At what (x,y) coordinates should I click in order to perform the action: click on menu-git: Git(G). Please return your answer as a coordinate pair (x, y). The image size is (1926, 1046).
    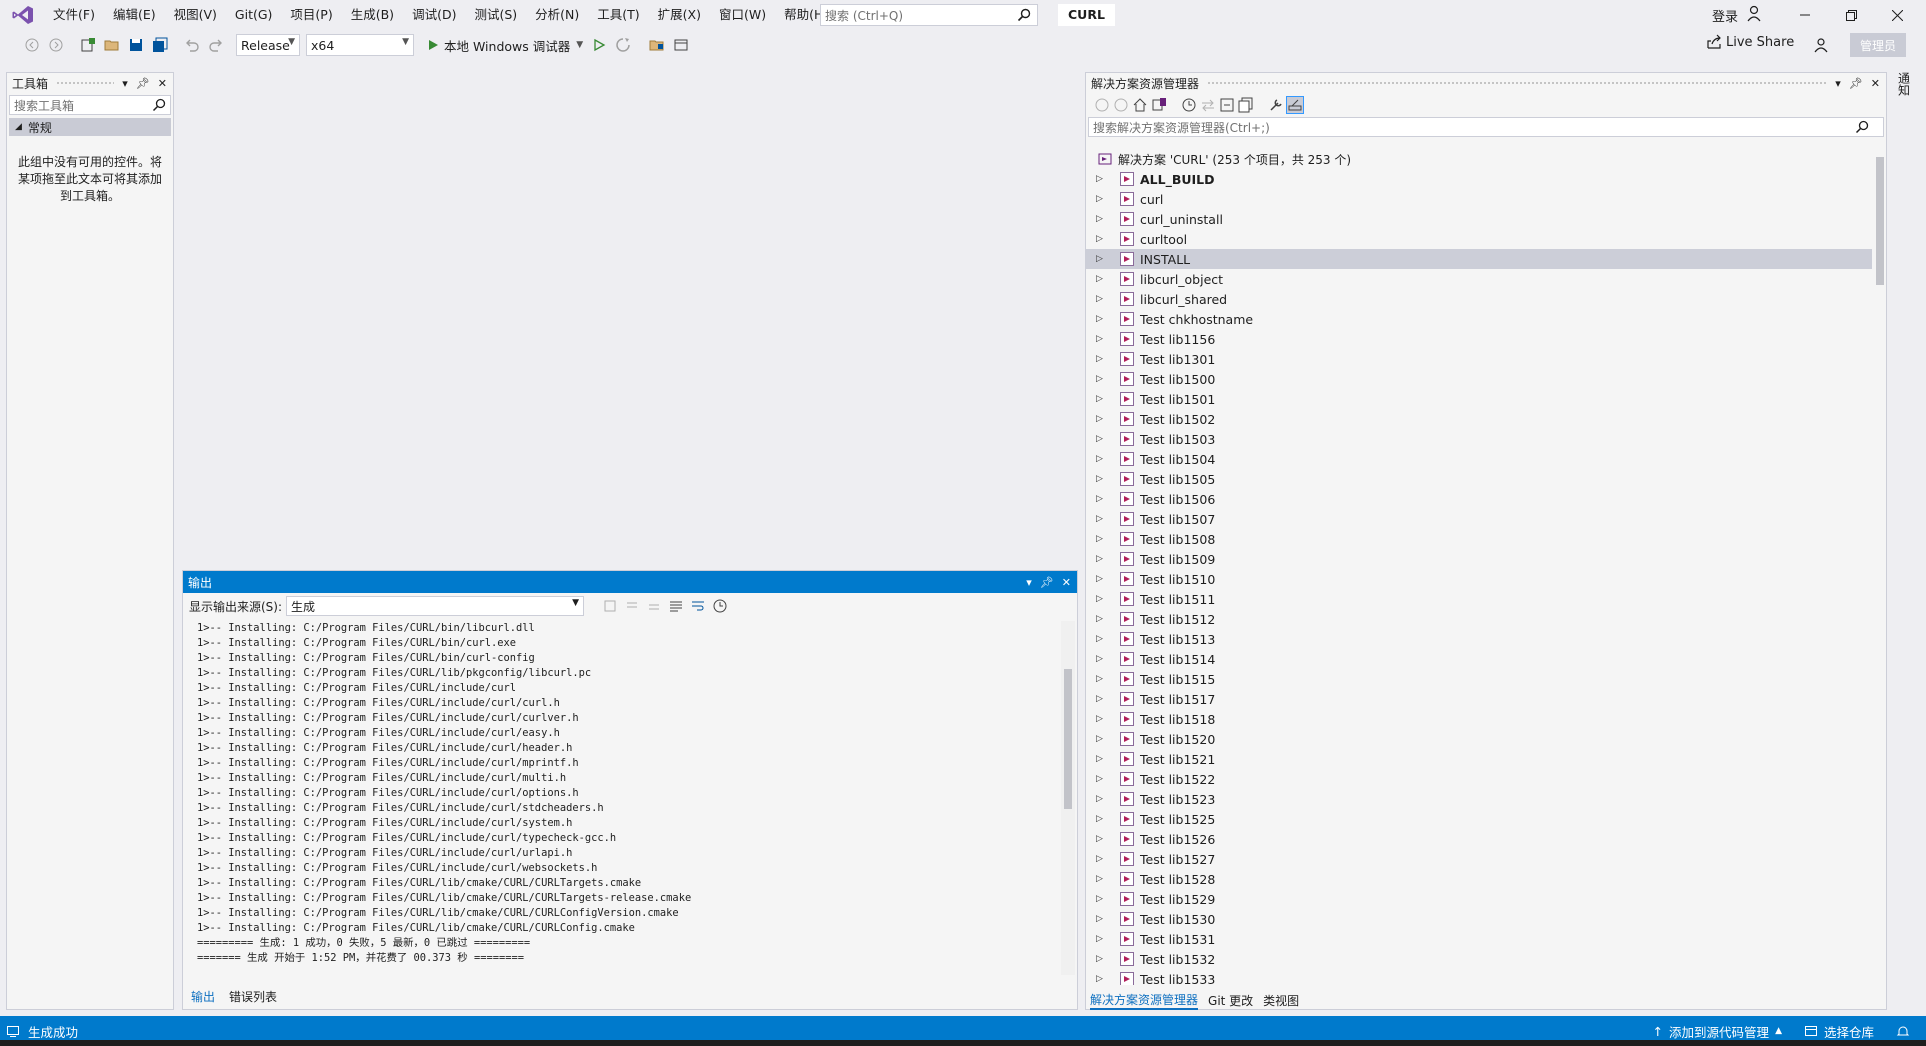
    Looking at the image, I should click on (254, 15).